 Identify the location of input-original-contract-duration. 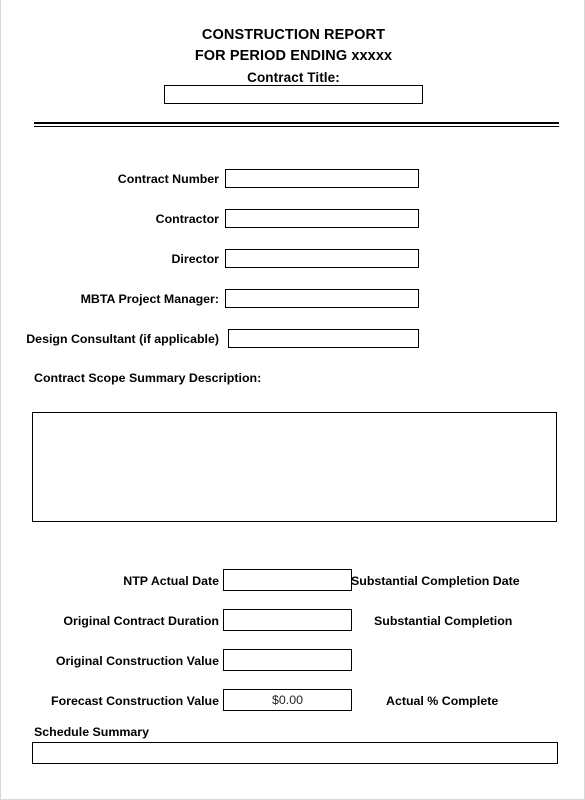
(287, 620).